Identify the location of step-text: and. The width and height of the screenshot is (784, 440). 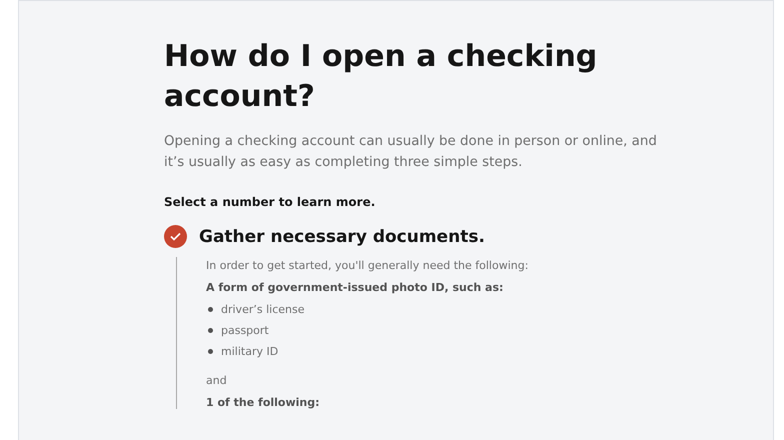
(217, 380).